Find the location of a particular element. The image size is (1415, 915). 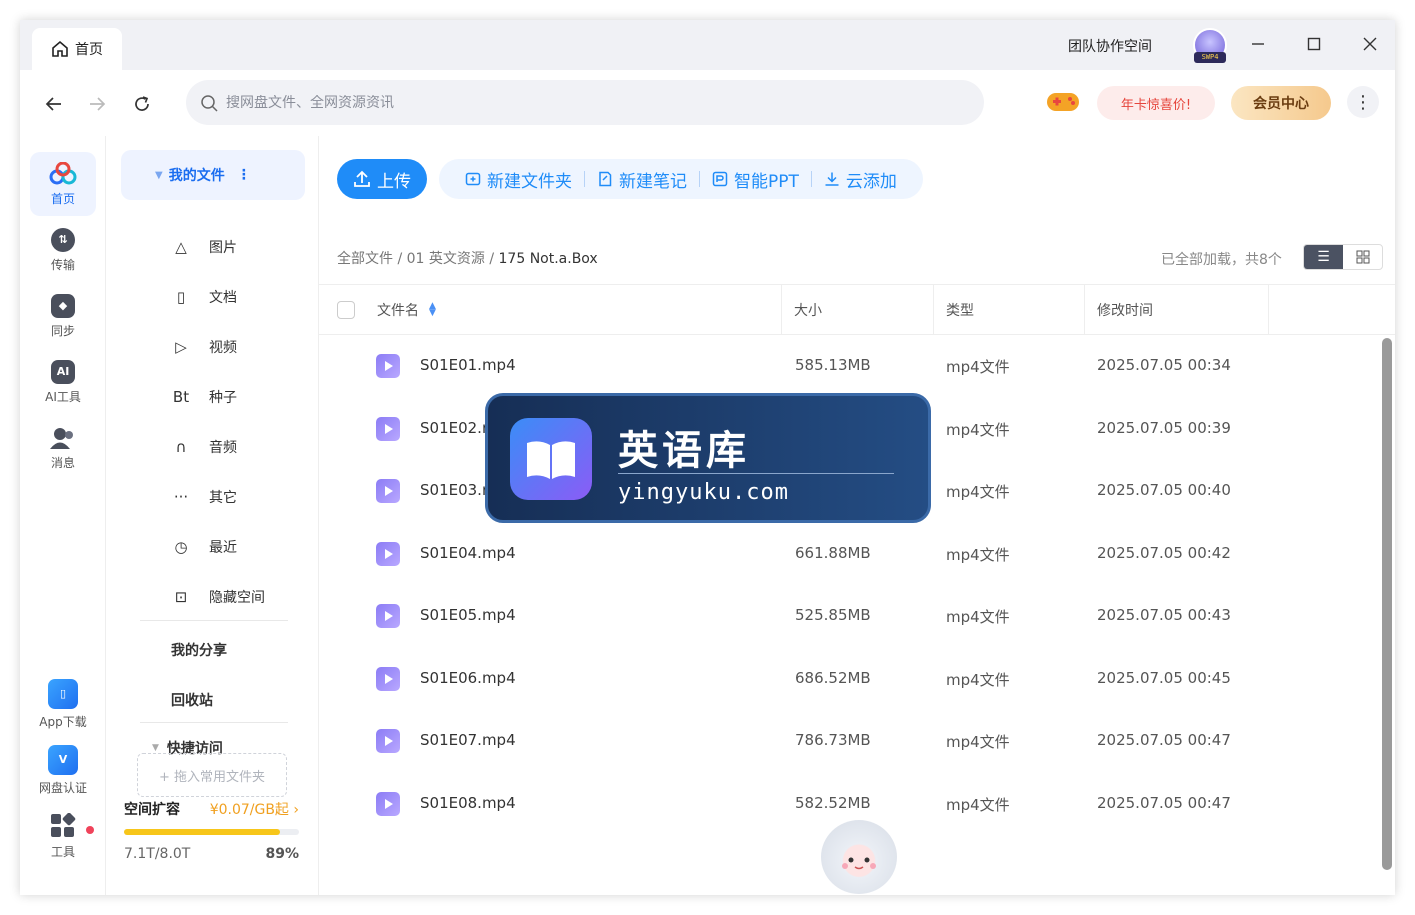

column-header-name: 文件名 ▲ ▼ is located at coordinates (406, 309).